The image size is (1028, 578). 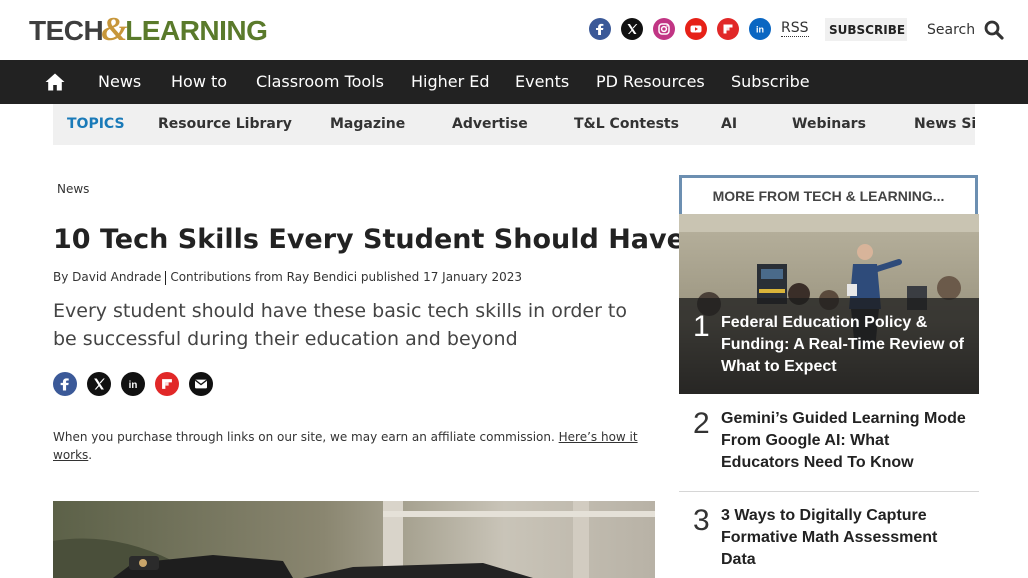 I want to click on share-email-icon, so click(x=201, y=384).